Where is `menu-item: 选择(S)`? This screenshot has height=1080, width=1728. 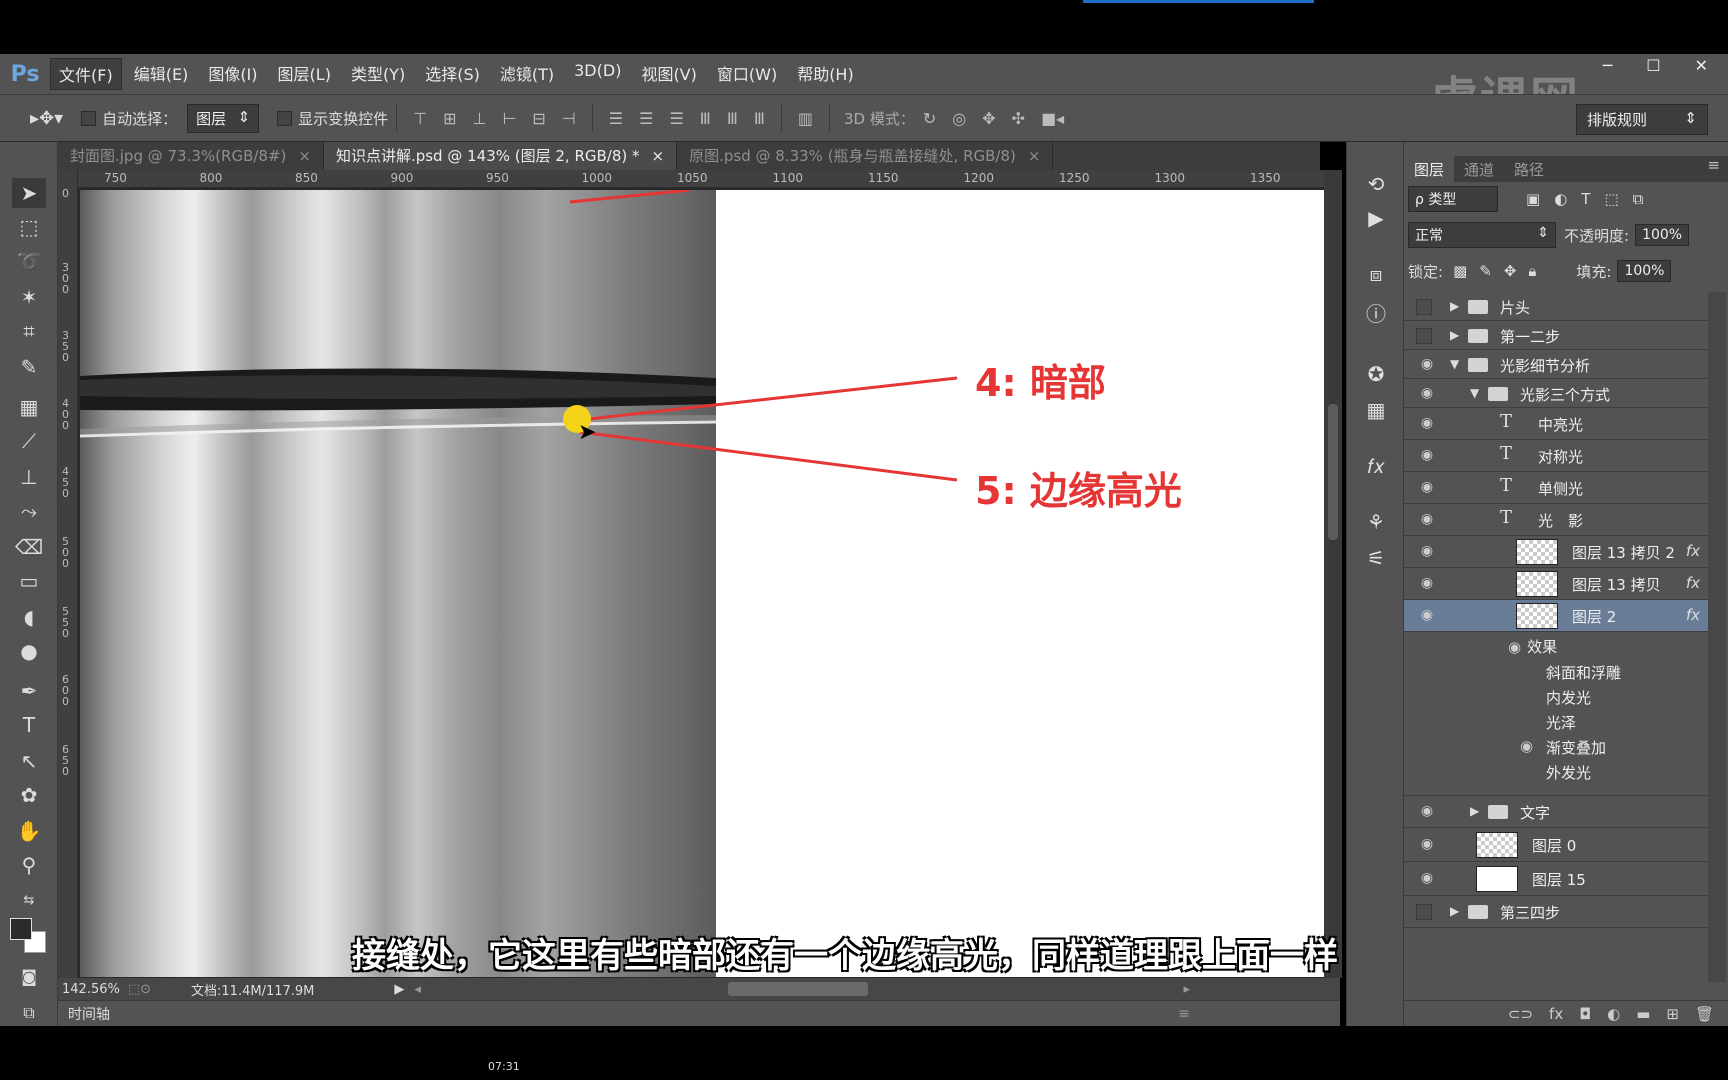 menu-item: 选择(S) is located at coordinates (452, 74).